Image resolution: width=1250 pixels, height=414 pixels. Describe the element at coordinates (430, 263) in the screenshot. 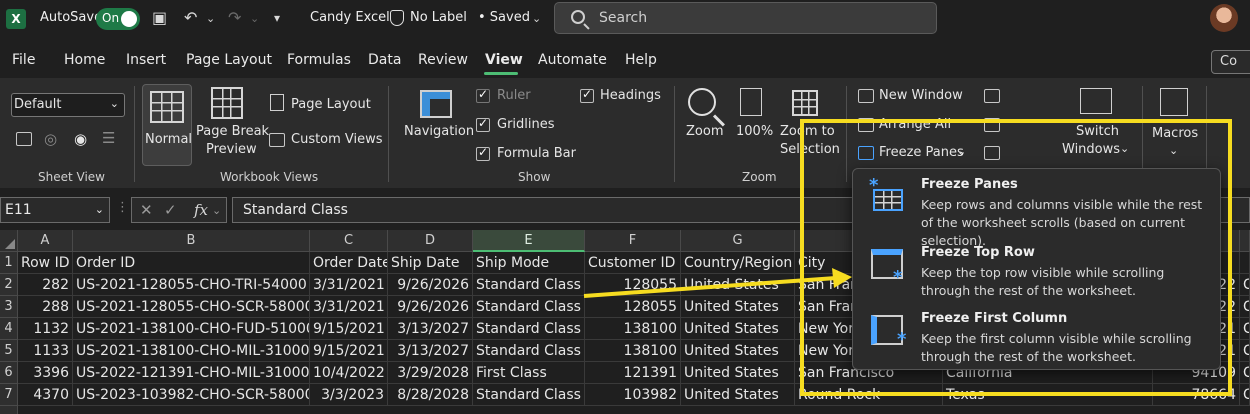

I see `table-cell: Ship Date` at that location.